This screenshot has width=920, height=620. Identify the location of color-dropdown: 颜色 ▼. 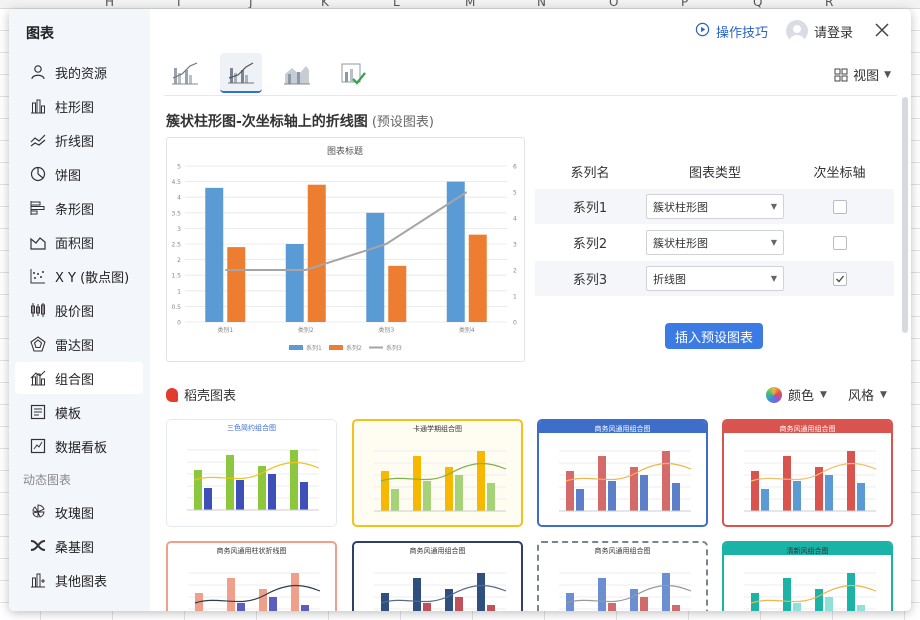
(796, 394).